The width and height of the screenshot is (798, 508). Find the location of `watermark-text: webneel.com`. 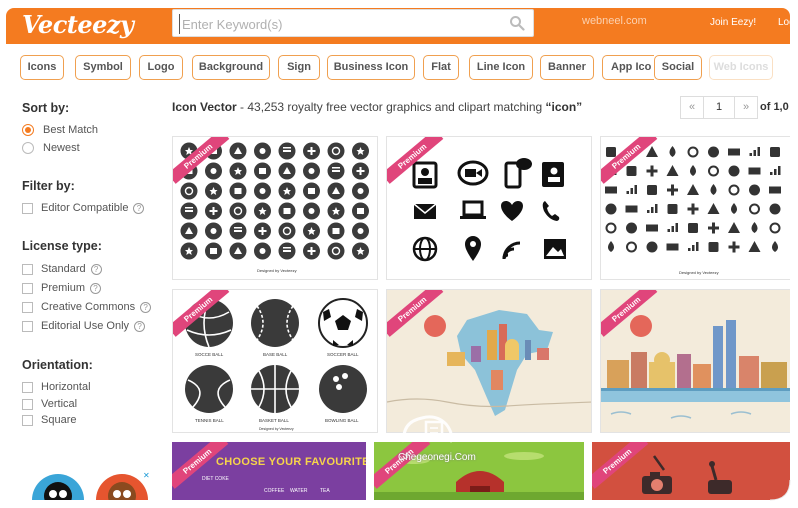

watermark-text: webneel.com is located at coordinates (614, 21).